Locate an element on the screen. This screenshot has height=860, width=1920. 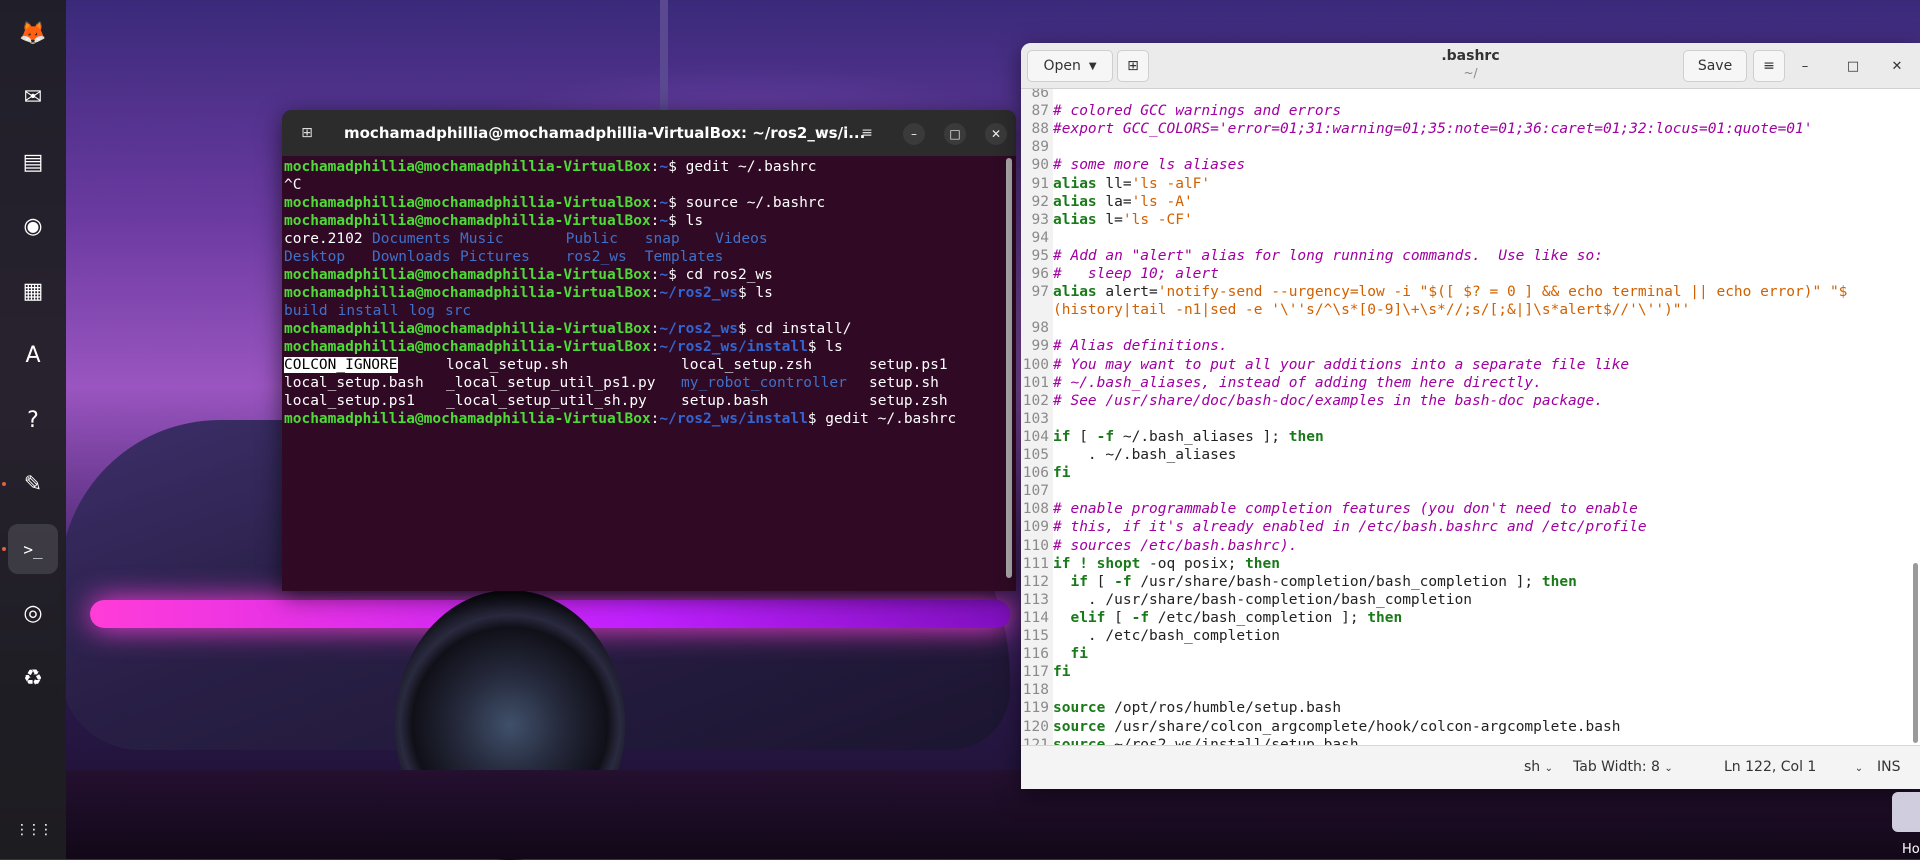
app-center-launcher: A is located at coordinates (33, 355).